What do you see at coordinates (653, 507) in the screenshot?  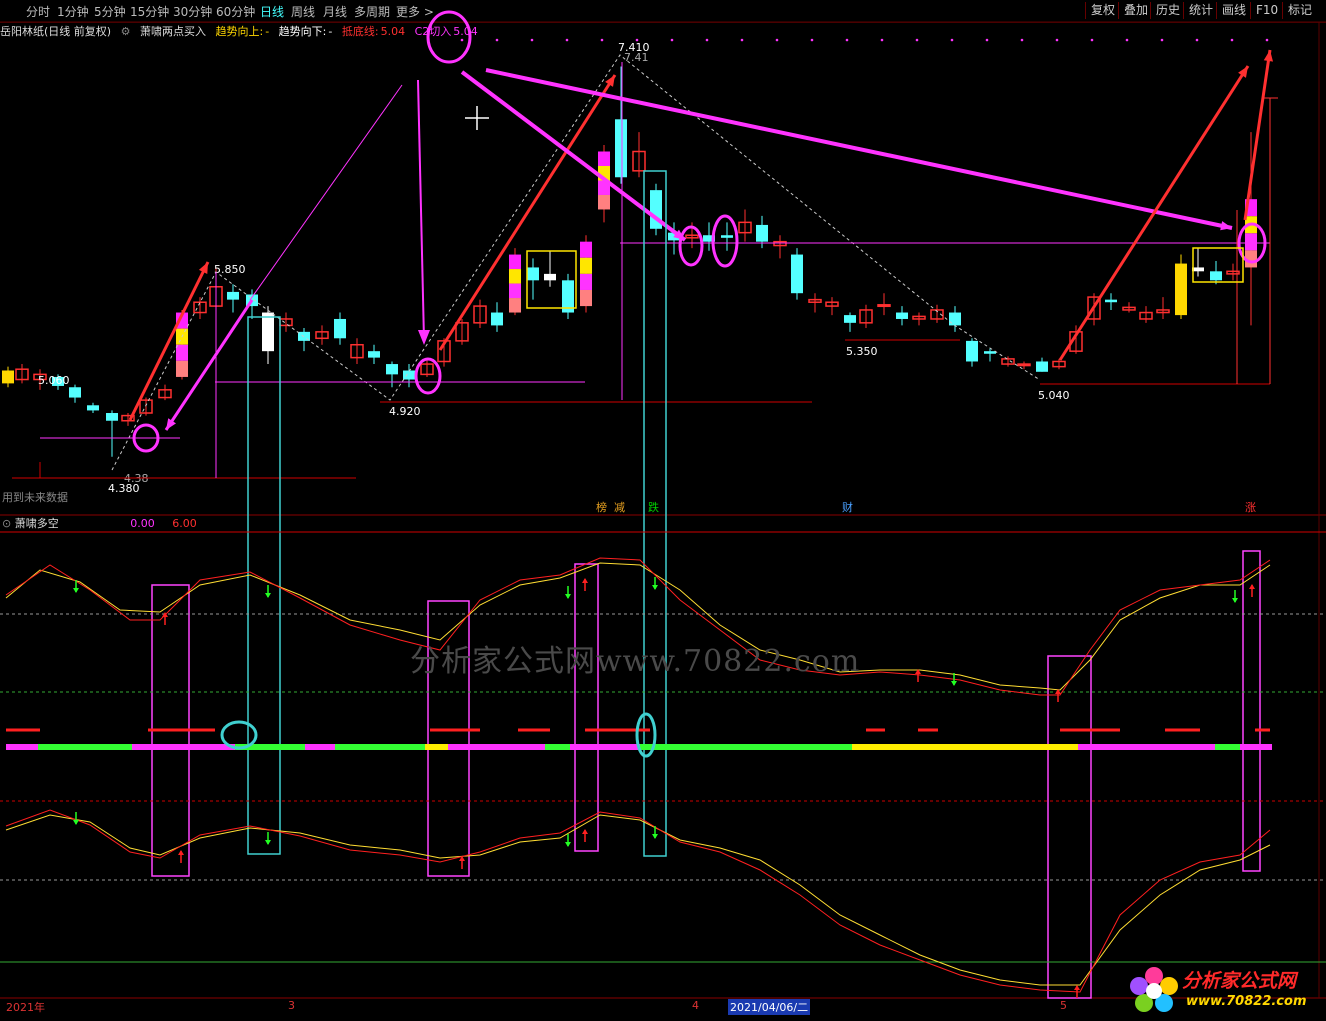 I see `event-tag: 跌` at bounding box center [653, 507].